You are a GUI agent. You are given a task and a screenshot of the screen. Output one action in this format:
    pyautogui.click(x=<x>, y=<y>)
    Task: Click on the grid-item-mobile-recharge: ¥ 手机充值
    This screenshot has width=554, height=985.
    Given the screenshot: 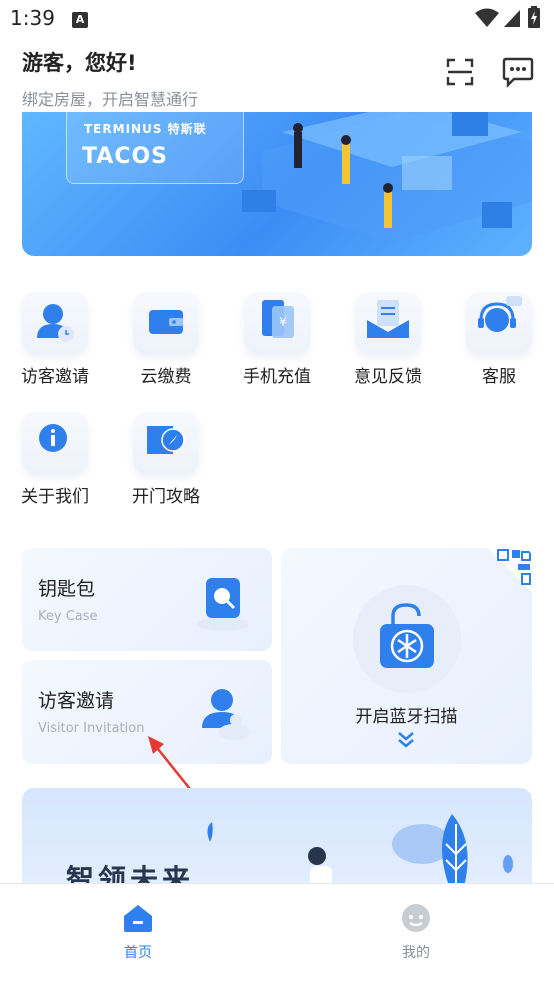 What is the action you would take?
    pyautogui.click(x=277, y=339)
    